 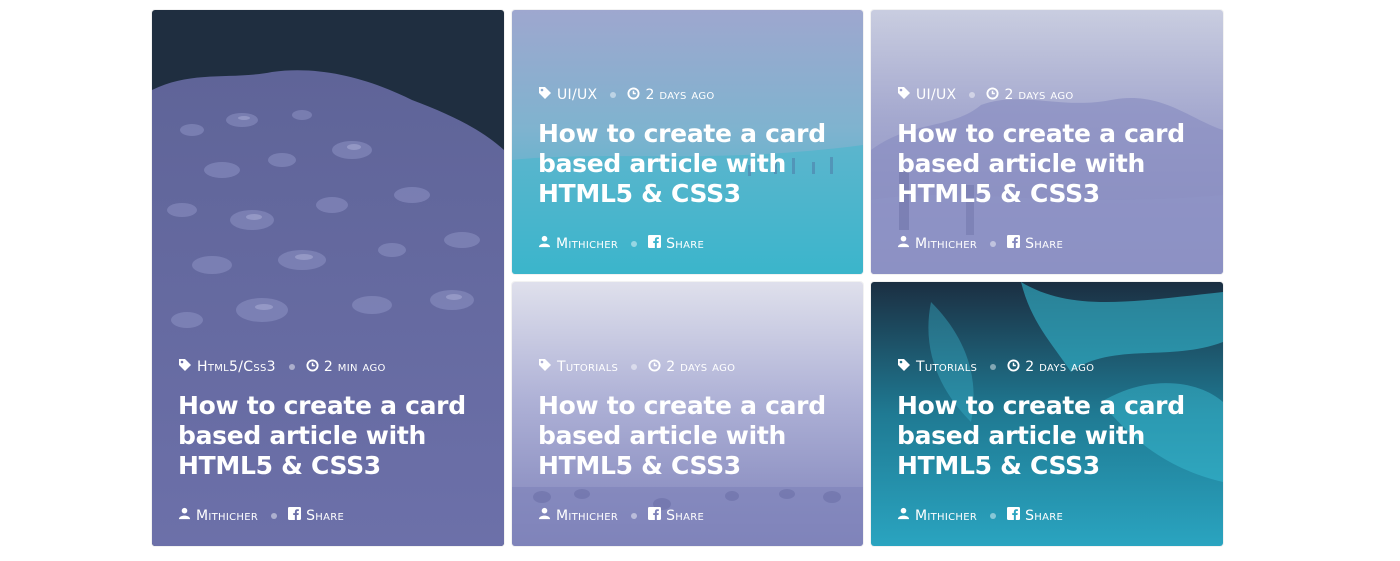 I want to click on post-time: 2 min ago, so click(x=354, y=367).